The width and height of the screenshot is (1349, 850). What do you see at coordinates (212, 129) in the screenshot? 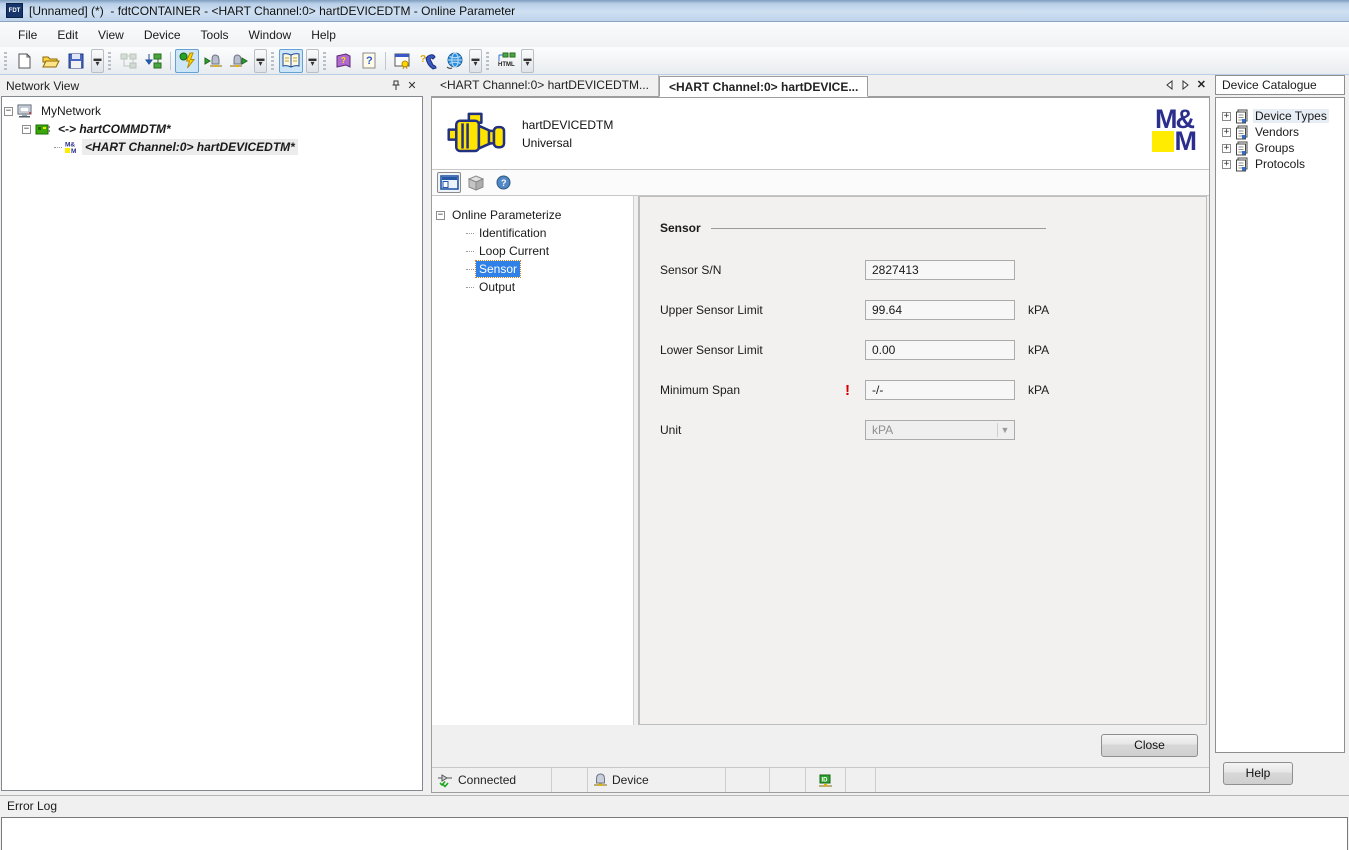
I see `tree-node-commdtm: − <-> hartCOMMDTM*` at bounding box center [212, 129].